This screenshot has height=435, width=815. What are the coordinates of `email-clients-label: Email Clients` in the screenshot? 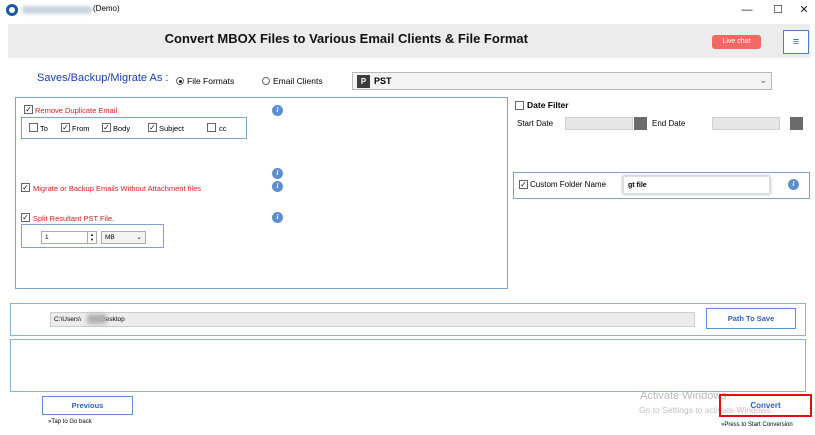 It's located at (298, 81).